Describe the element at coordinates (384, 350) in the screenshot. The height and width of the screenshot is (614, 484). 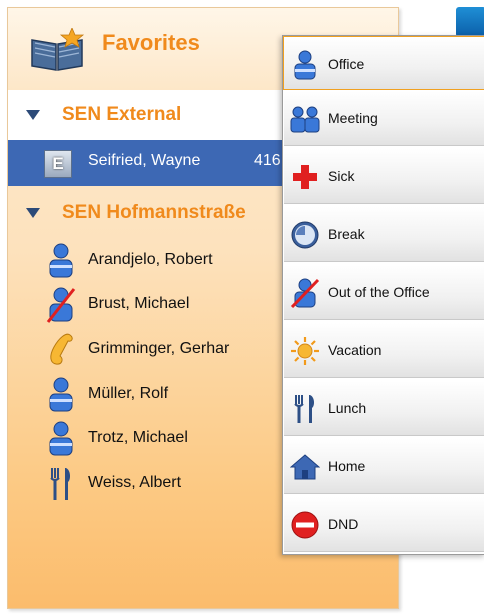
I see `menu-item-vacation: Vacation` at that location.